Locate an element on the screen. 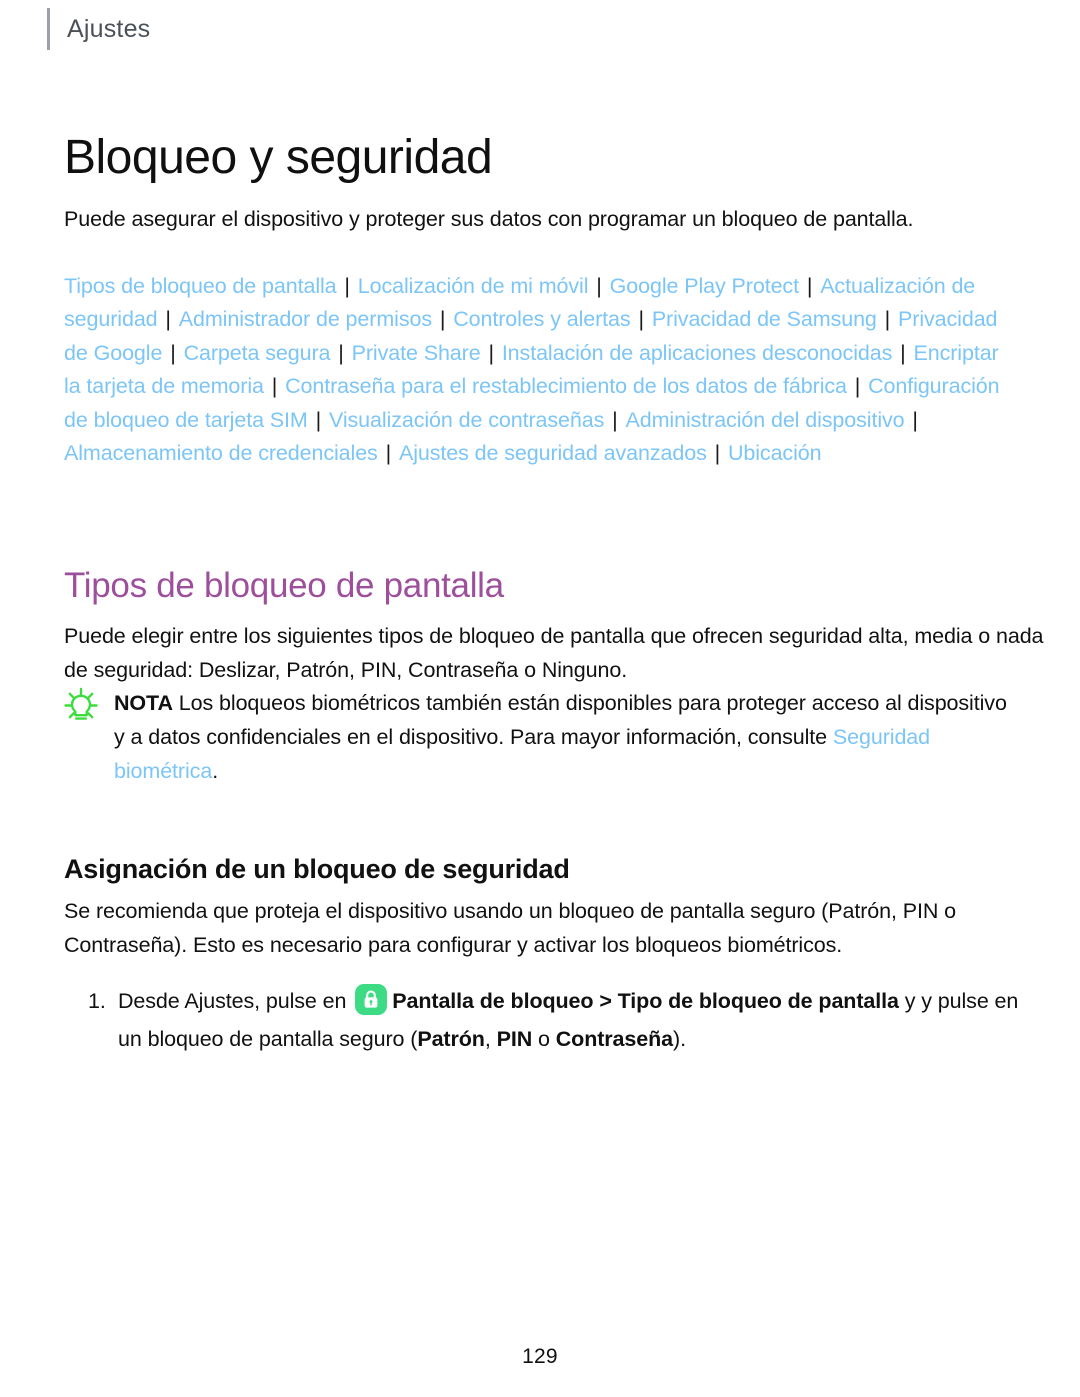 This screenshot has width=1080, height=1397. topic-link-5: Controles y alertas is located at coordinates (541, 319).